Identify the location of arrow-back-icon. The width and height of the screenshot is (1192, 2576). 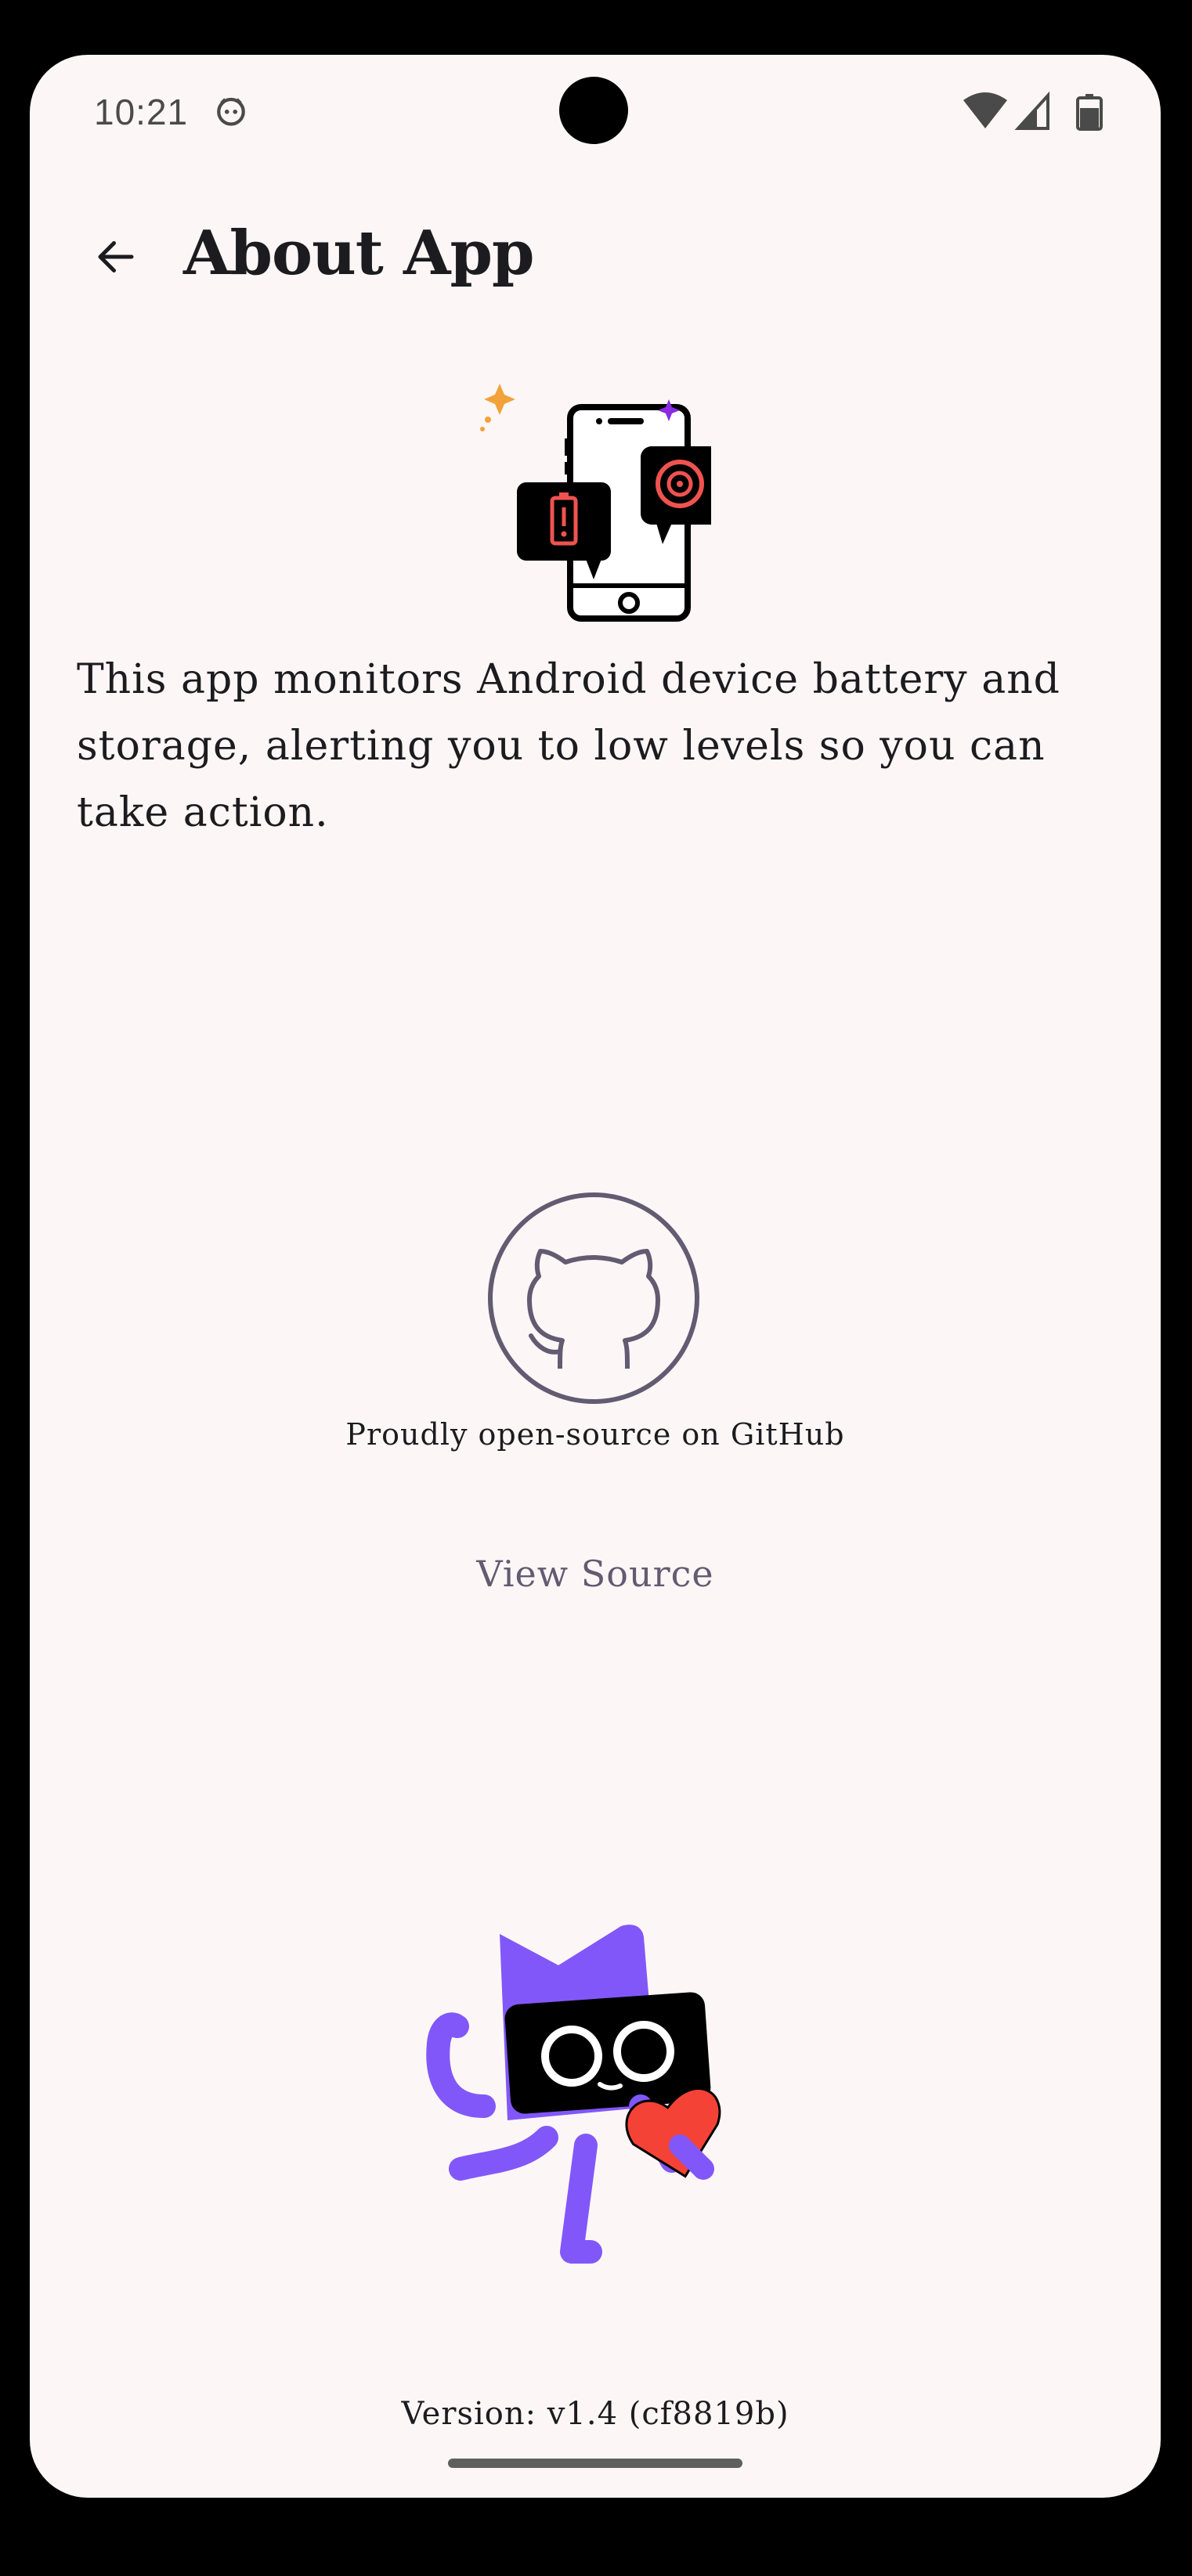
(116, 256).